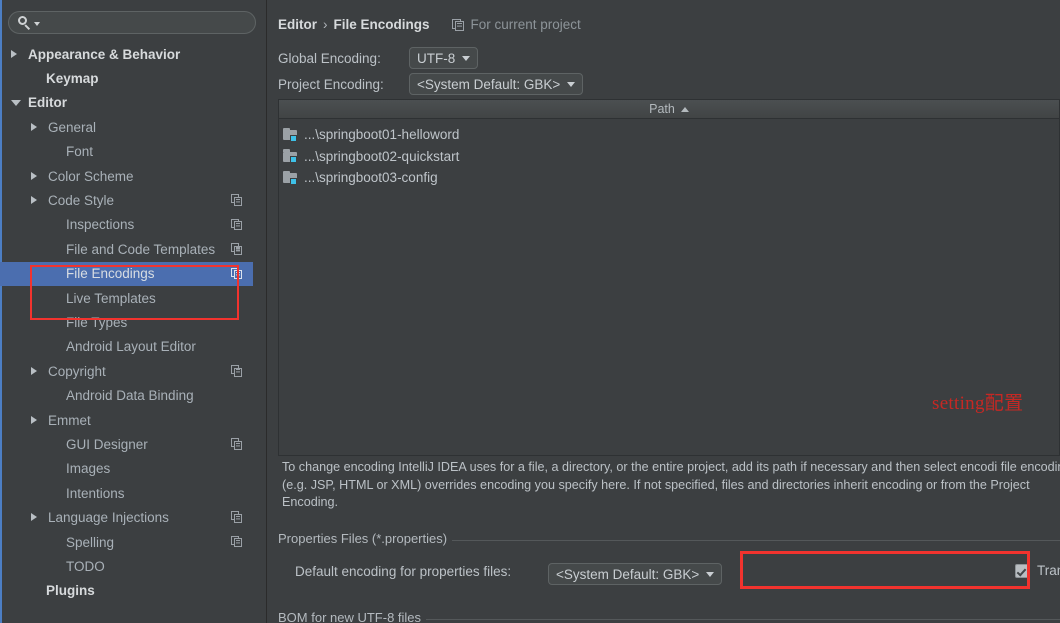 This screenshot has width=1060, height=623. Describe the element at coordinates (126, 591) in the screenshot. I see `sidebar-item-plugins: Plugins` at that location.